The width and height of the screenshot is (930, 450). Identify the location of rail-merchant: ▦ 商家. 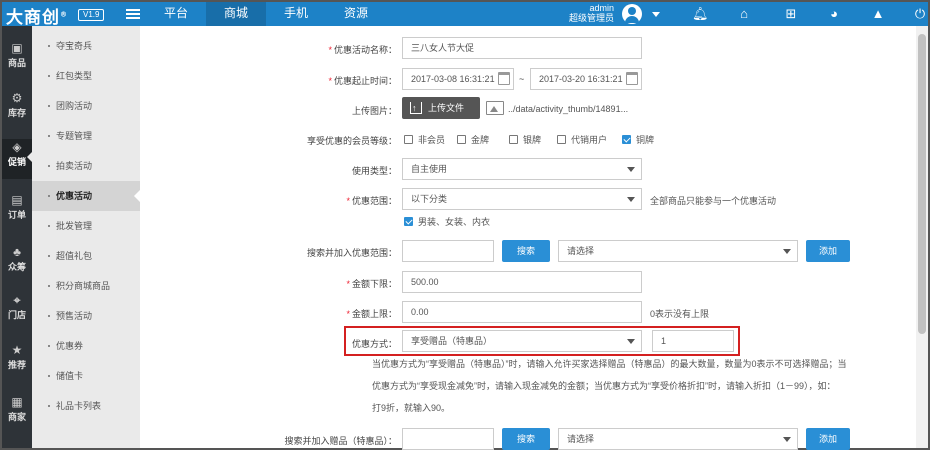
(17, 414).